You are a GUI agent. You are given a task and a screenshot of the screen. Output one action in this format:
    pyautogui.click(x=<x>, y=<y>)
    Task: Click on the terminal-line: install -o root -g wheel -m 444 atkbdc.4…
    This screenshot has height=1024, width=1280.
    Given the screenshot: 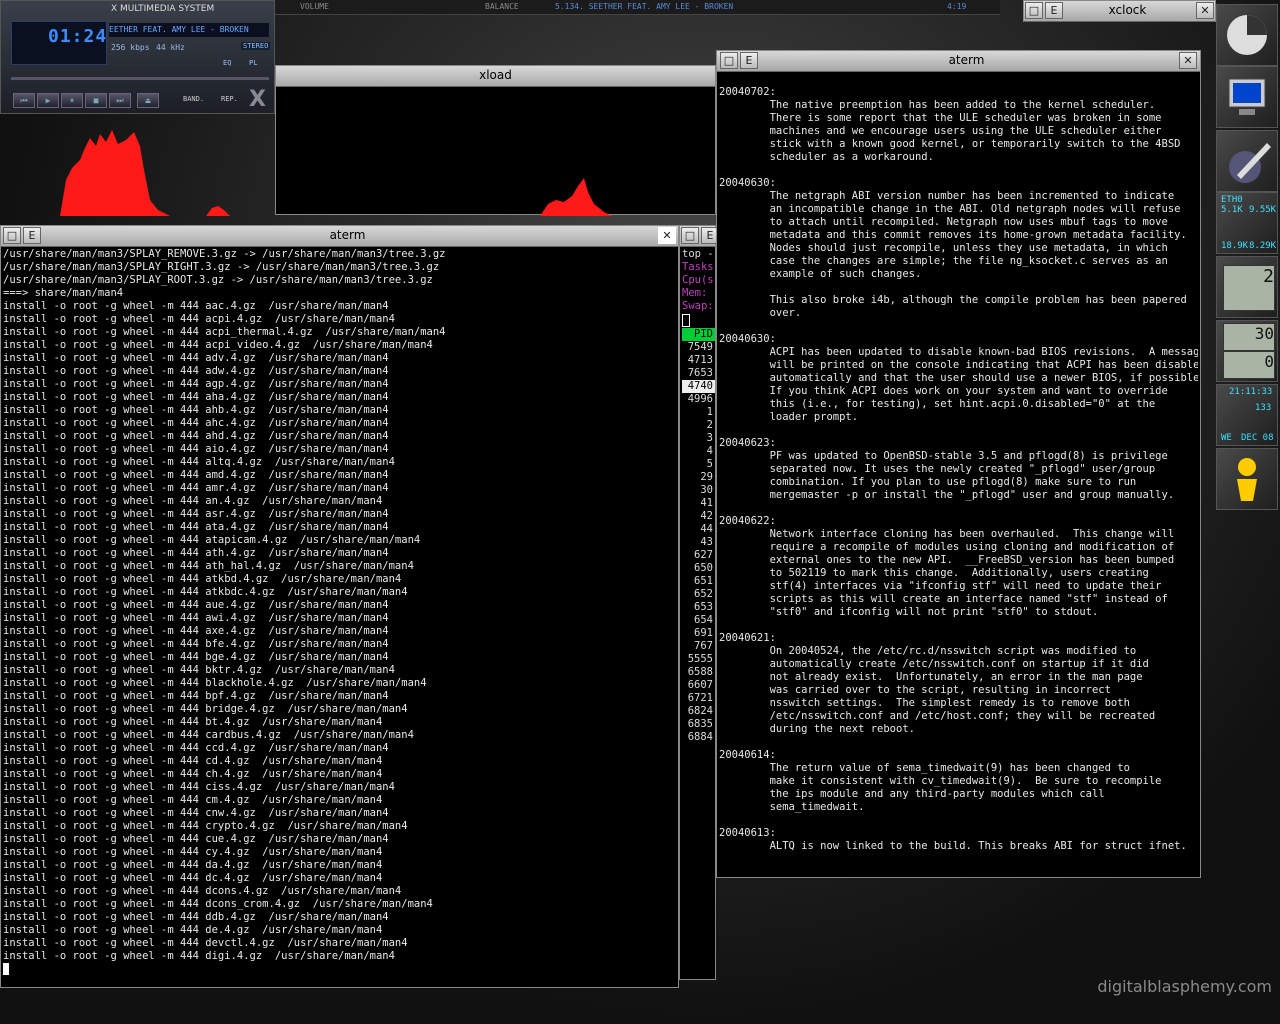 What is the action you would take?
    pyautogui.click(x=205, y=592)
    